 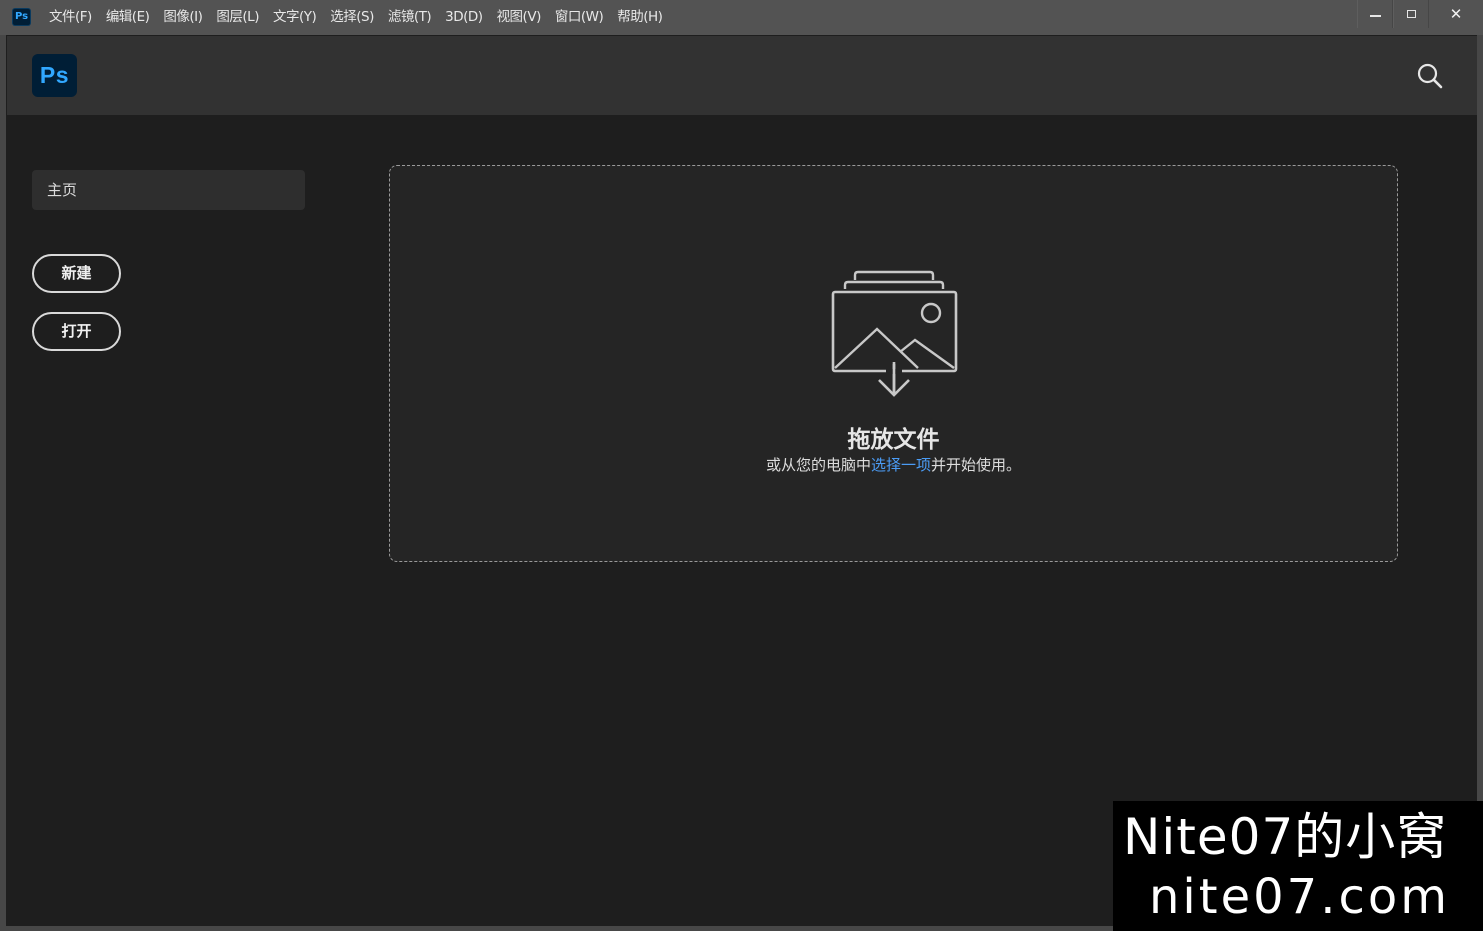 I want to click on minimize-icon, so click(x=1375, y=15).